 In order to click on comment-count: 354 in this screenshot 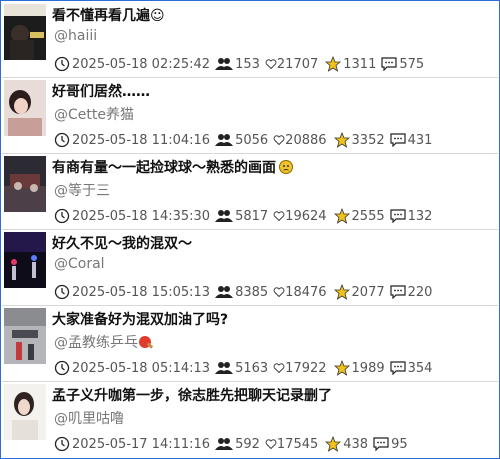, I will do `click(420, 368)`.